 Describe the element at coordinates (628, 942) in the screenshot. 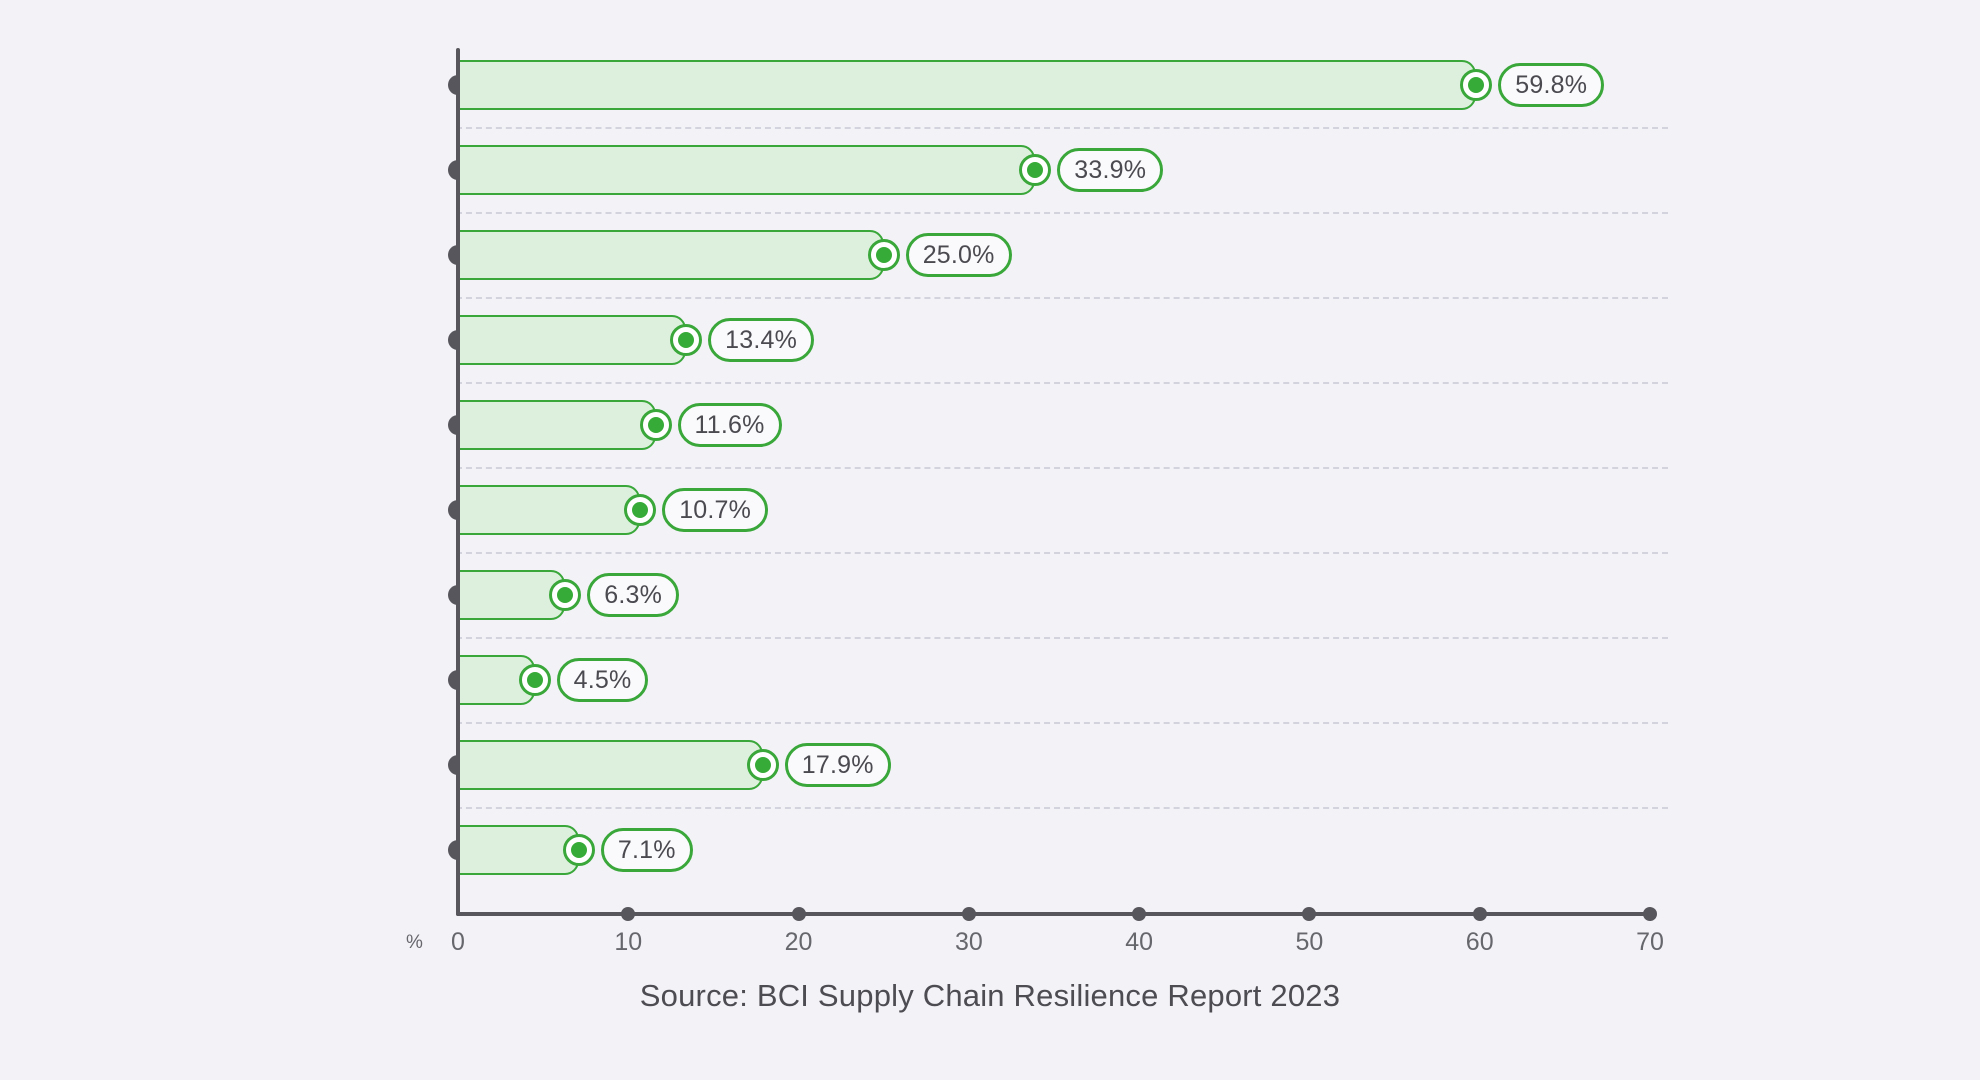

I see `x-axis-tick-label: 10` at that location.